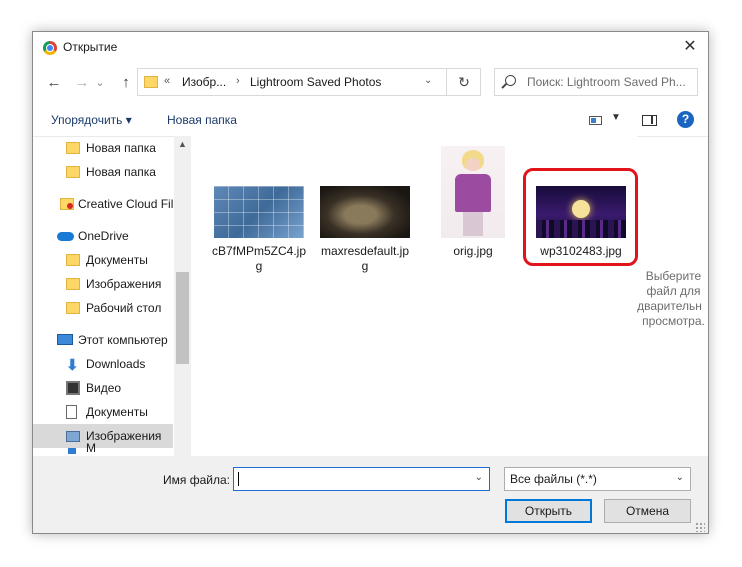  Describe the element at coordinates (669, 306) in the screenshot. I see `preview-text-line: дварительн` at that location.